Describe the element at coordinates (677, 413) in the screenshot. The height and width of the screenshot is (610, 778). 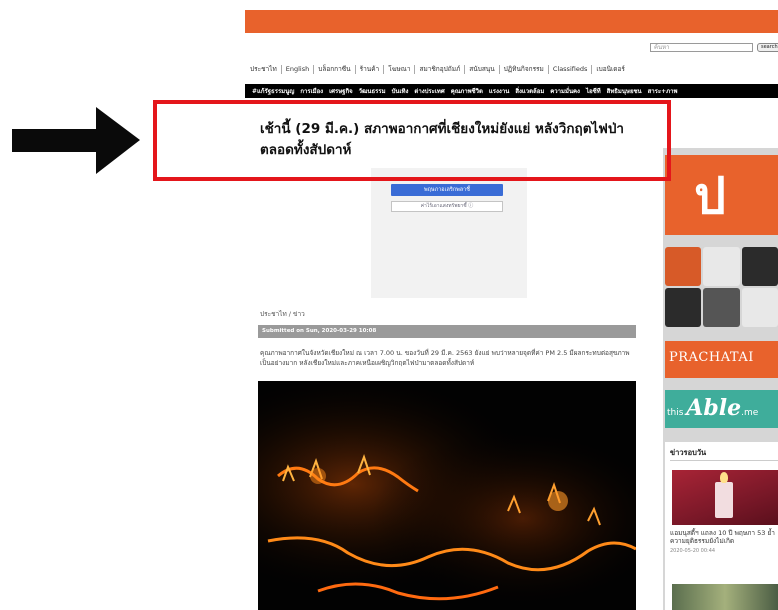
I see `thisable-prefix: this` at that location.